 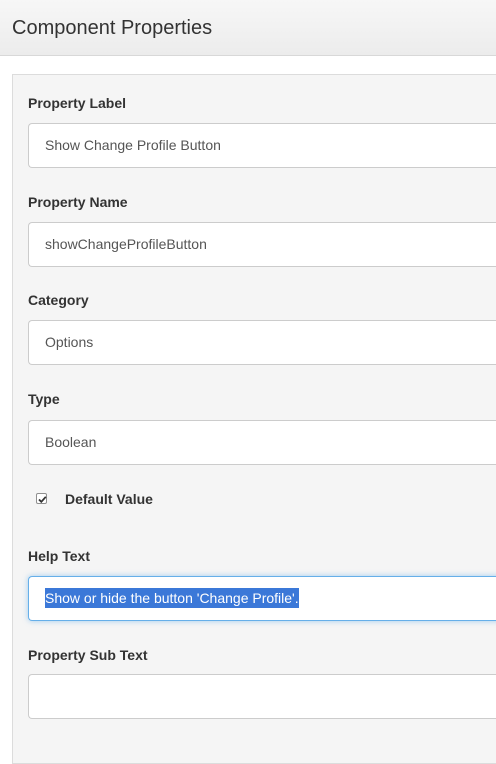 I want to click on category-input: Options, so click(x=262, y=342).